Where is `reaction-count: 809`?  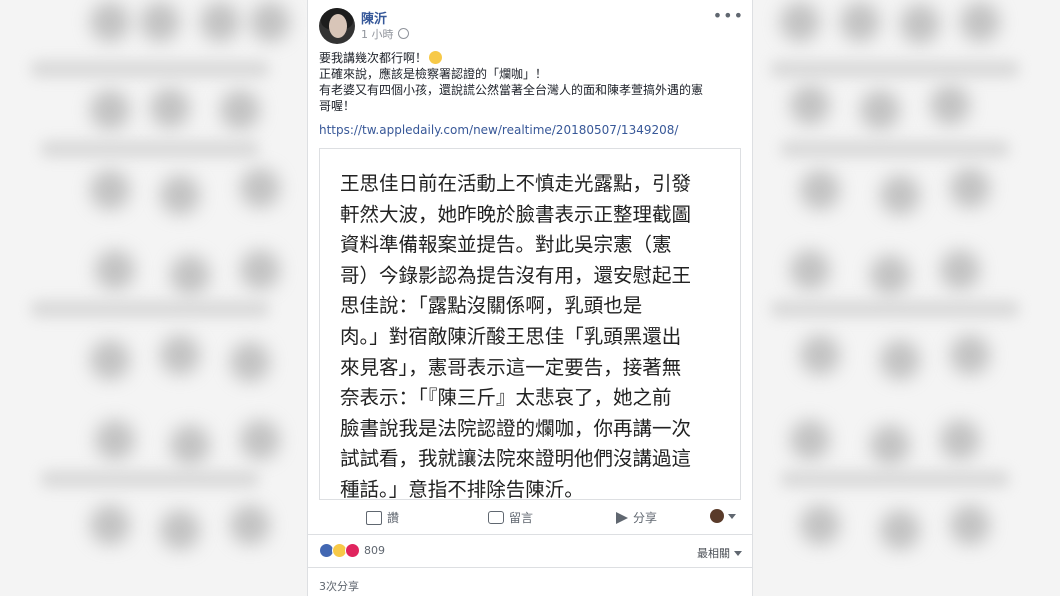
reaction-count: 809 is located at coordinates (374, 550).